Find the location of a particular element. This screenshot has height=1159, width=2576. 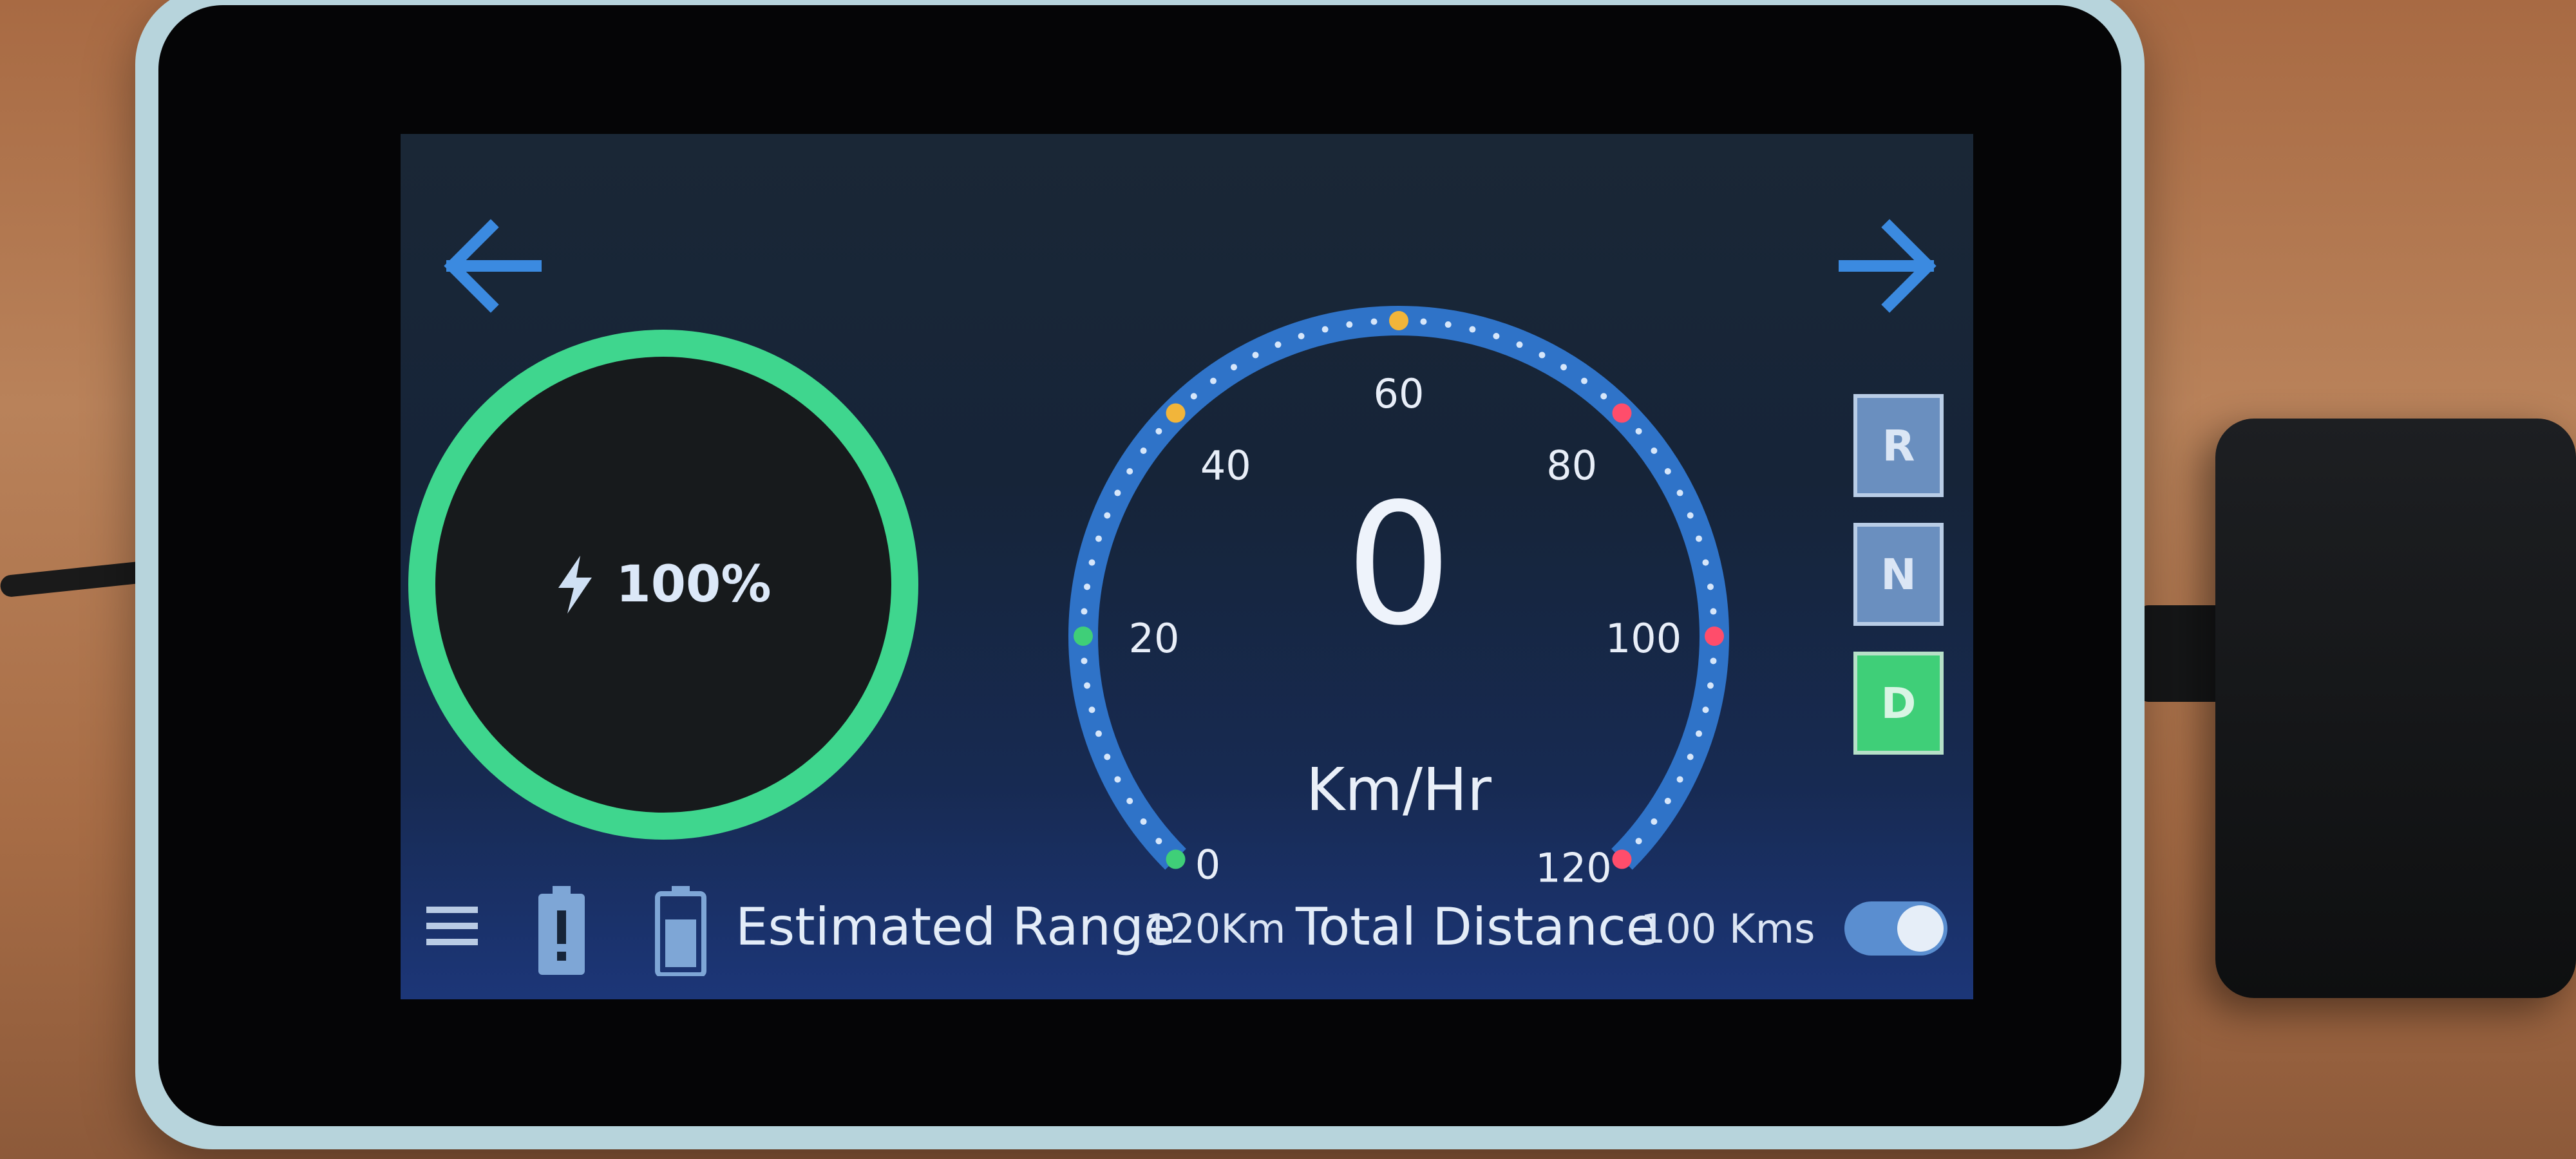

speed-tick-label-20: 20 is located at coordinates (1155, 638).